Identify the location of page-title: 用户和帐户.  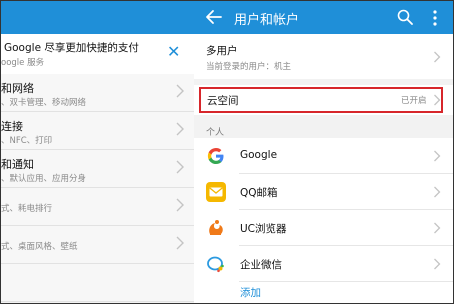
(267, 20).